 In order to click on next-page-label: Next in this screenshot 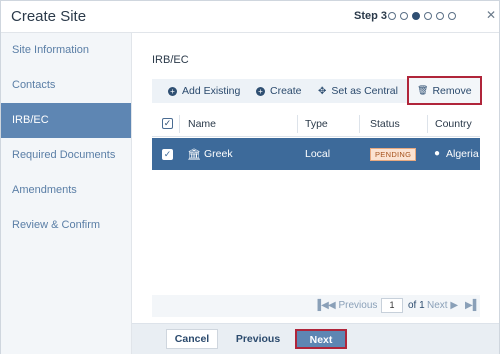, I will do `click(437, 305)`.